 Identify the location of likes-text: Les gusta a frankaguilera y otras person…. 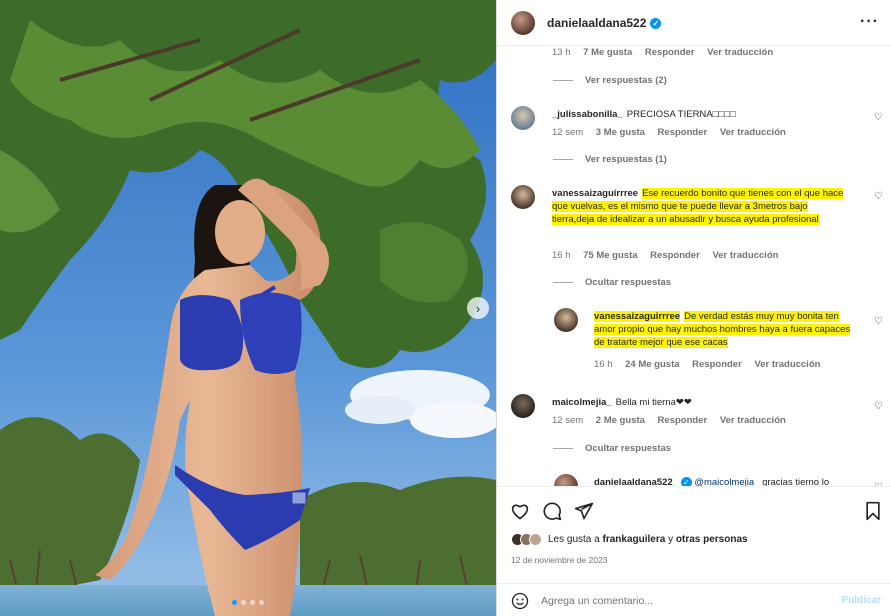
(648, 539).